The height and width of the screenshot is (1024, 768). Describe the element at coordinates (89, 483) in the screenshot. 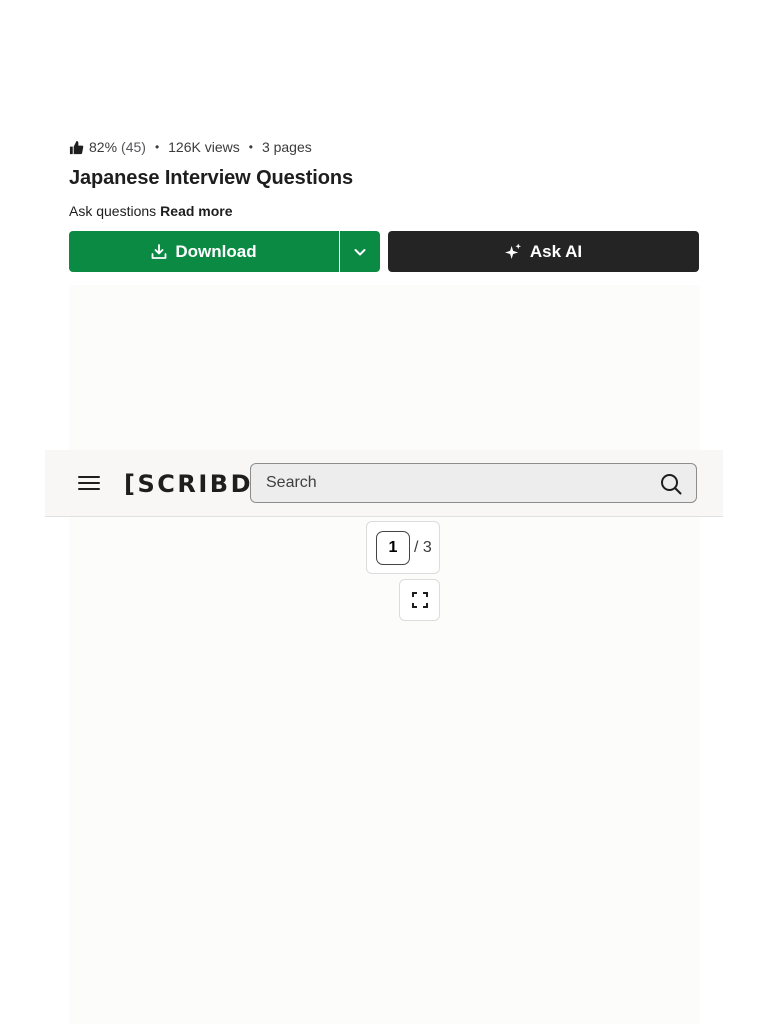

I see `hamburger-menu-icon` at that location.